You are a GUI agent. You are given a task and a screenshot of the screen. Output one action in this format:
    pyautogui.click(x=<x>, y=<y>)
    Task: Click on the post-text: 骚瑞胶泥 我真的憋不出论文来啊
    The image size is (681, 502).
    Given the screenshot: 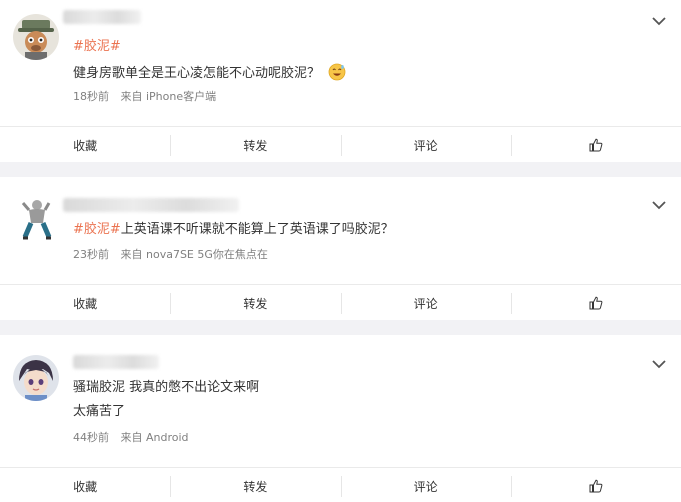 What is the action you would take?
    pyautogui.click(x=166, y=387)
    